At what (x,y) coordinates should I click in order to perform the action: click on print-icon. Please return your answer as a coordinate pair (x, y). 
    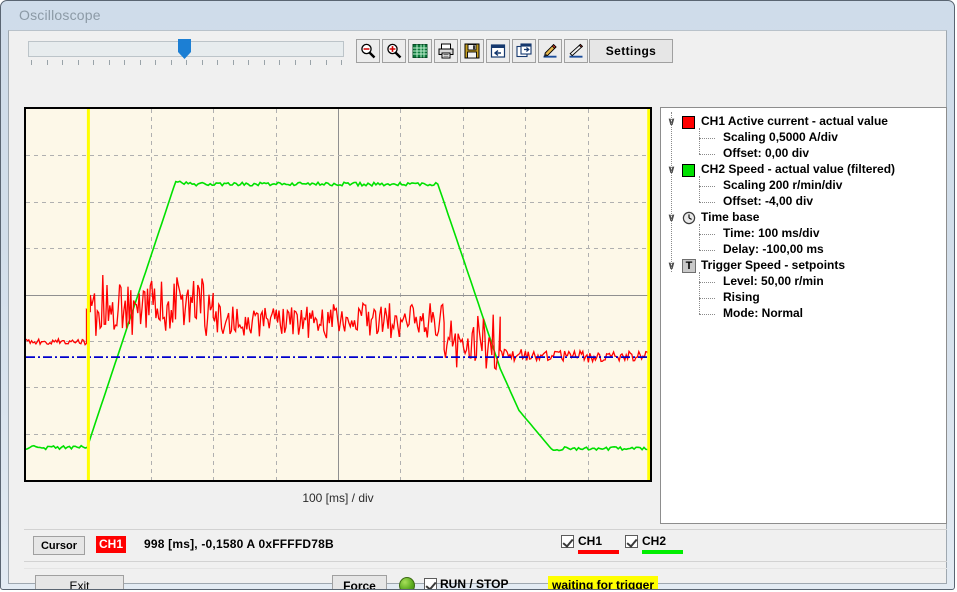
    Looking at the image, I should click on (446, 51).